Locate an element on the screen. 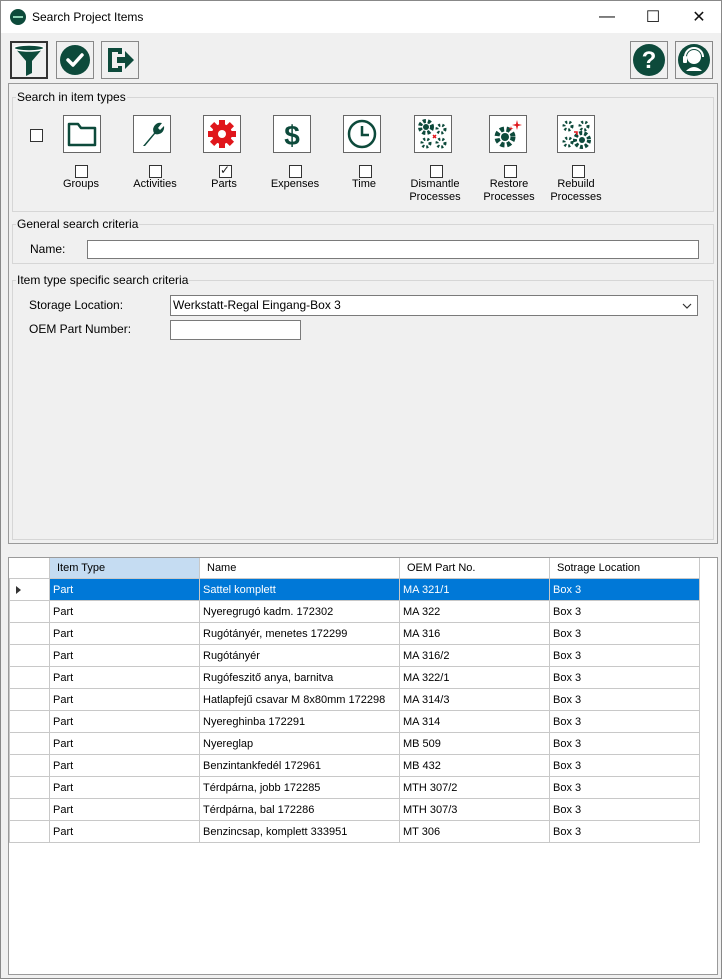 The width and height of the screenshot is (722, 979). cell-oem-part-no: MA 321/1 is located at coordinates (474, 589).